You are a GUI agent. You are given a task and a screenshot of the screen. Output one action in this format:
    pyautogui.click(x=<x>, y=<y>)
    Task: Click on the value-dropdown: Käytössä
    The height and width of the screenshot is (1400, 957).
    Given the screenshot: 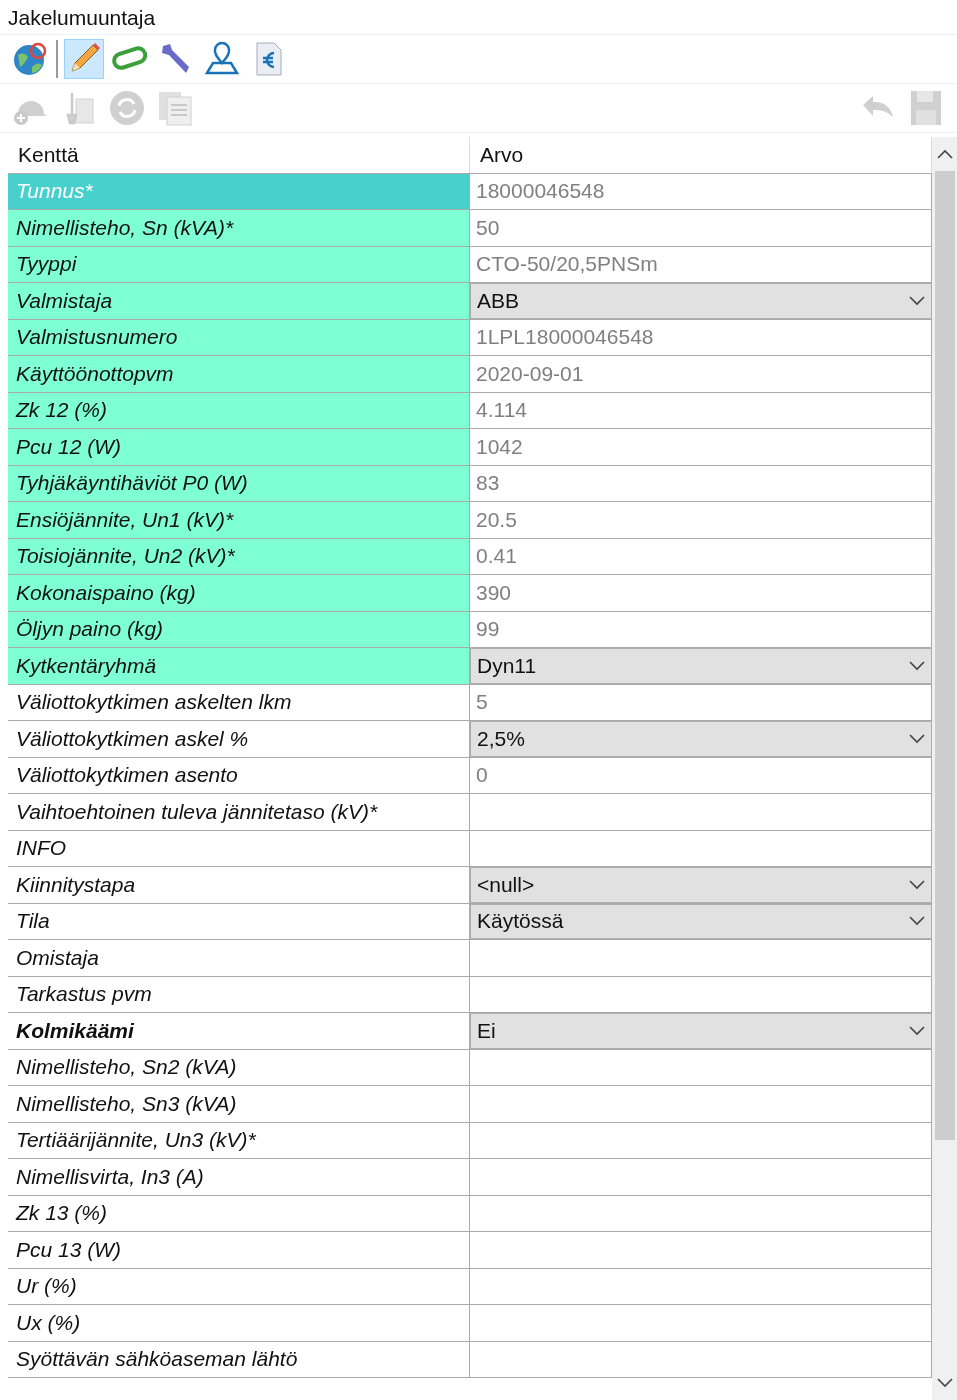 What is the action you would take?
    pyautogui.click(x=701, y=921)
    